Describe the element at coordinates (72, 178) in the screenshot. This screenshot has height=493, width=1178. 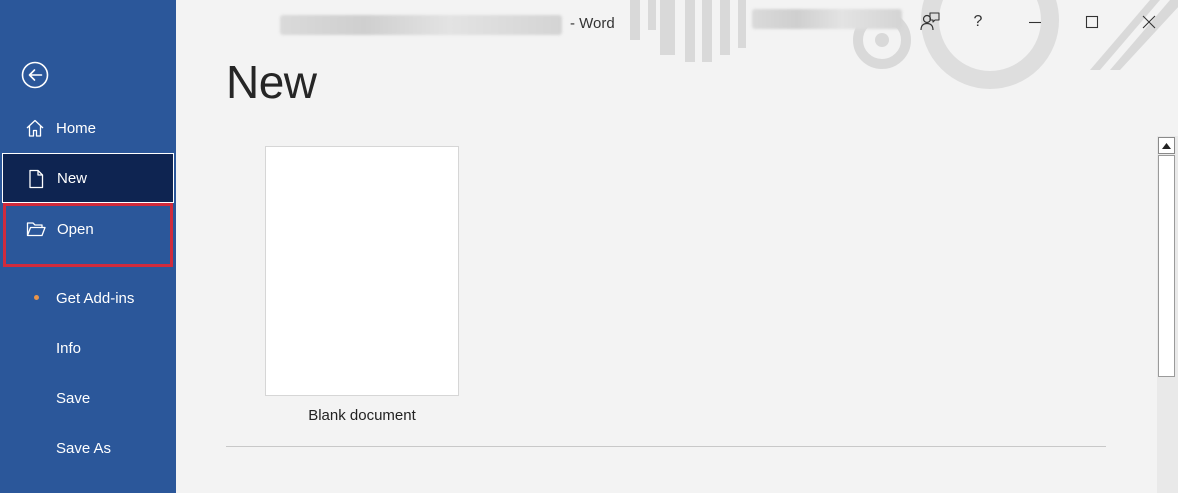
I see `sidebar-item-label: New` at that location.